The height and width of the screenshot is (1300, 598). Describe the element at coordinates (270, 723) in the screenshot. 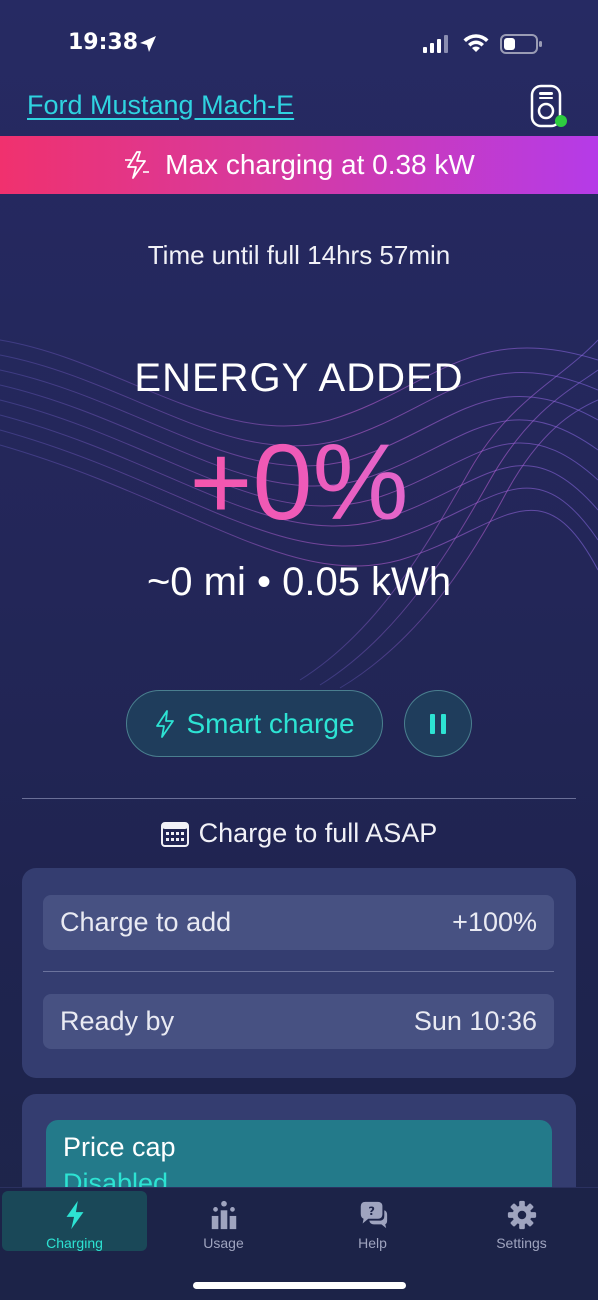

I see `smart-charge-label: Smart charge` at that location.